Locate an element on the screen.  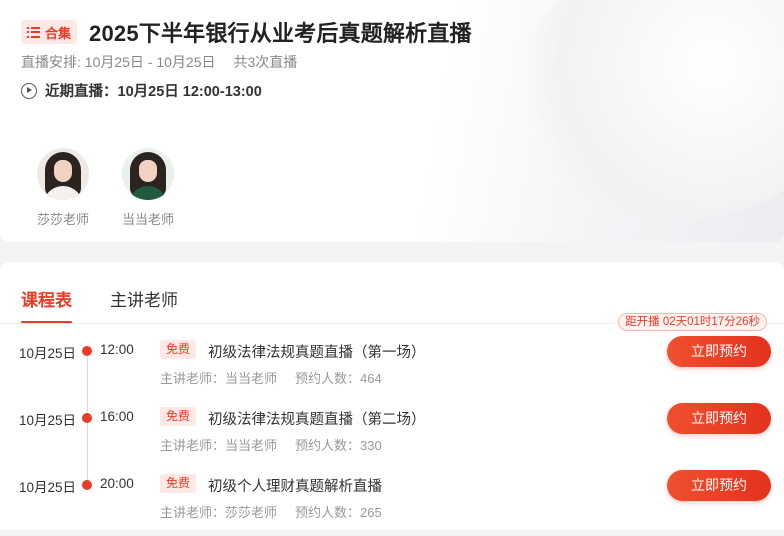
session-time: 12:00 is located at coordinates (117, 349).